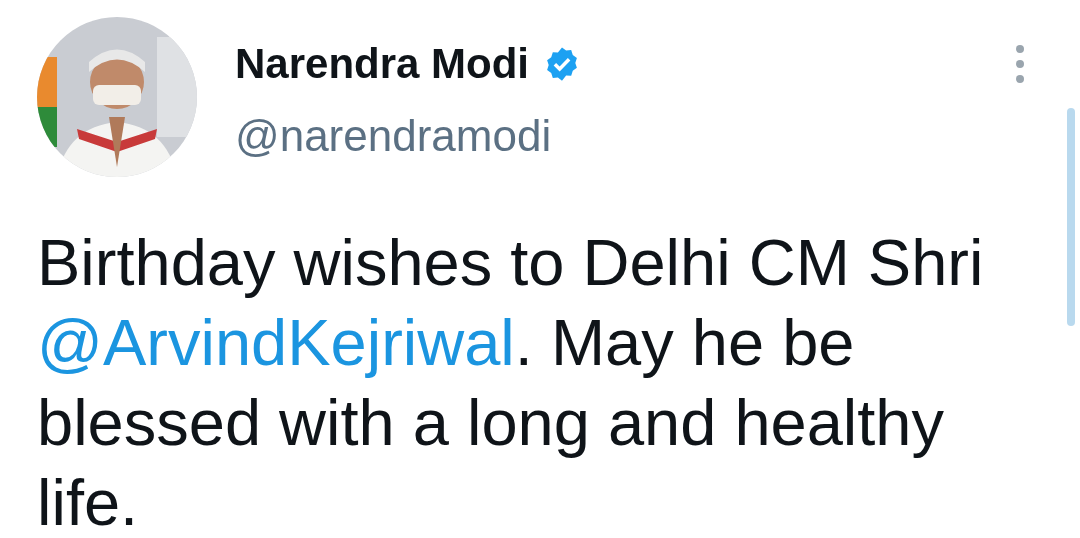 This screenshot has height=538, width=1080. Describe the element at coordinates (276, 342) in the screenshot. I see `mention-link: @ArvindKejriwal` at that location.